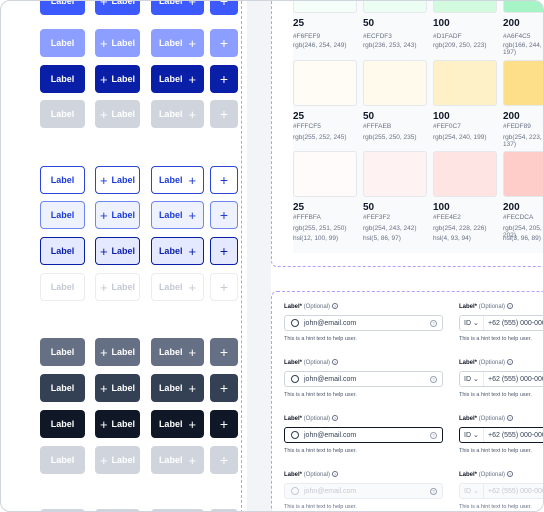  I want to click on phone-value: +62 (555) 000-0000, so click(516, 379).